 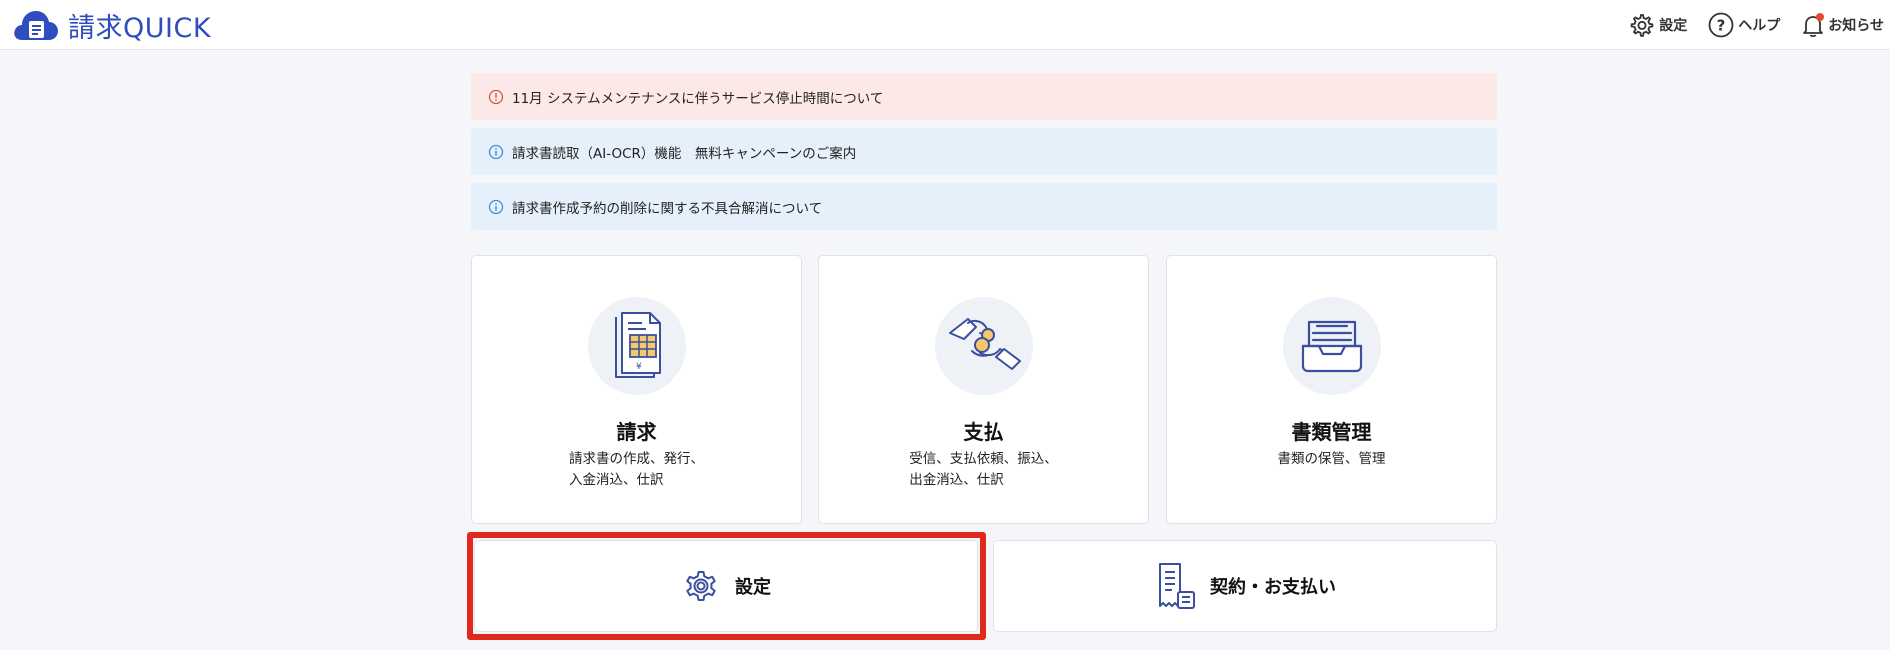 I want to click on app-logo: 請求QUICK, so click(x=111, y=25).